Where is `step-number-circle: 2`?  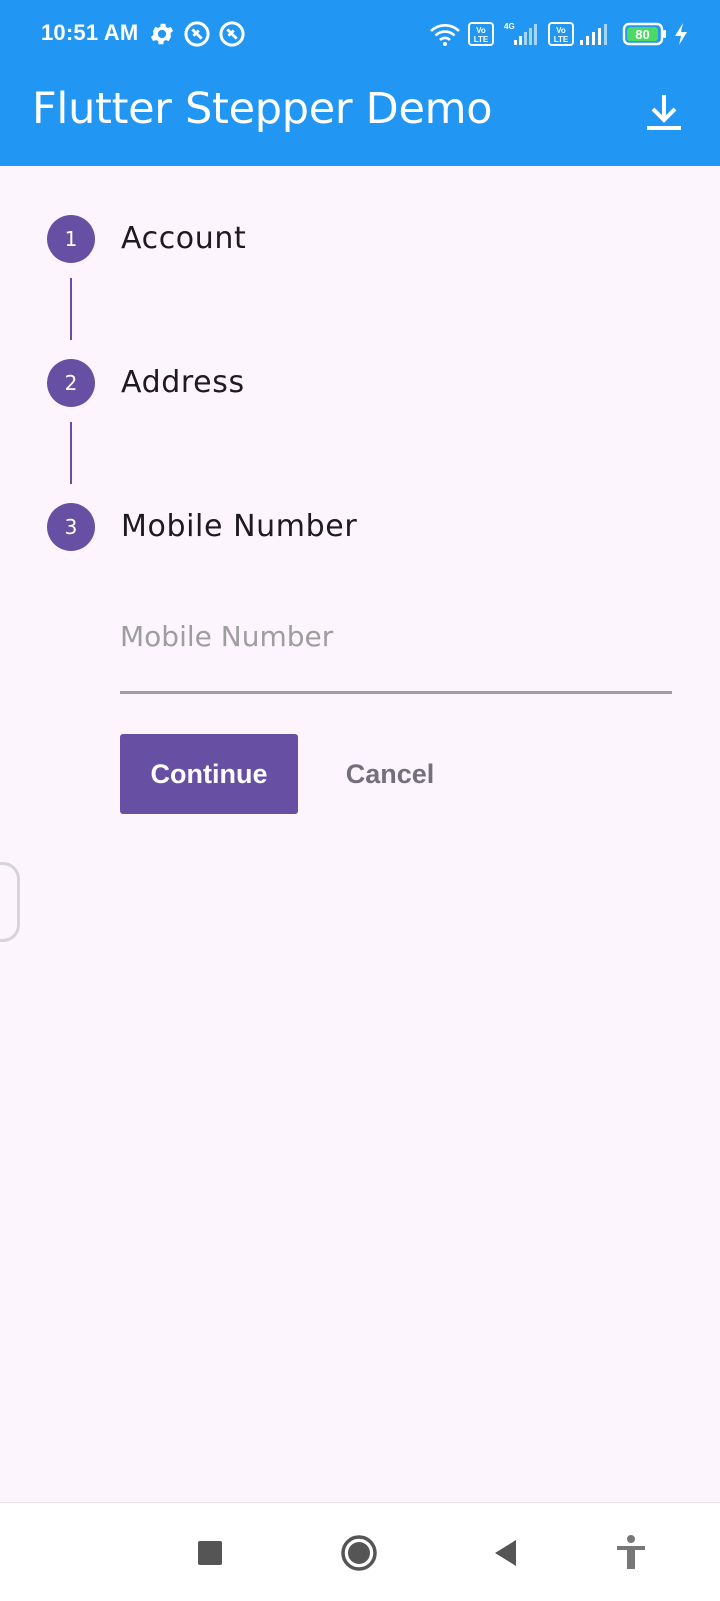 step-number-circle: 2 is located at coordinates (71, 383).